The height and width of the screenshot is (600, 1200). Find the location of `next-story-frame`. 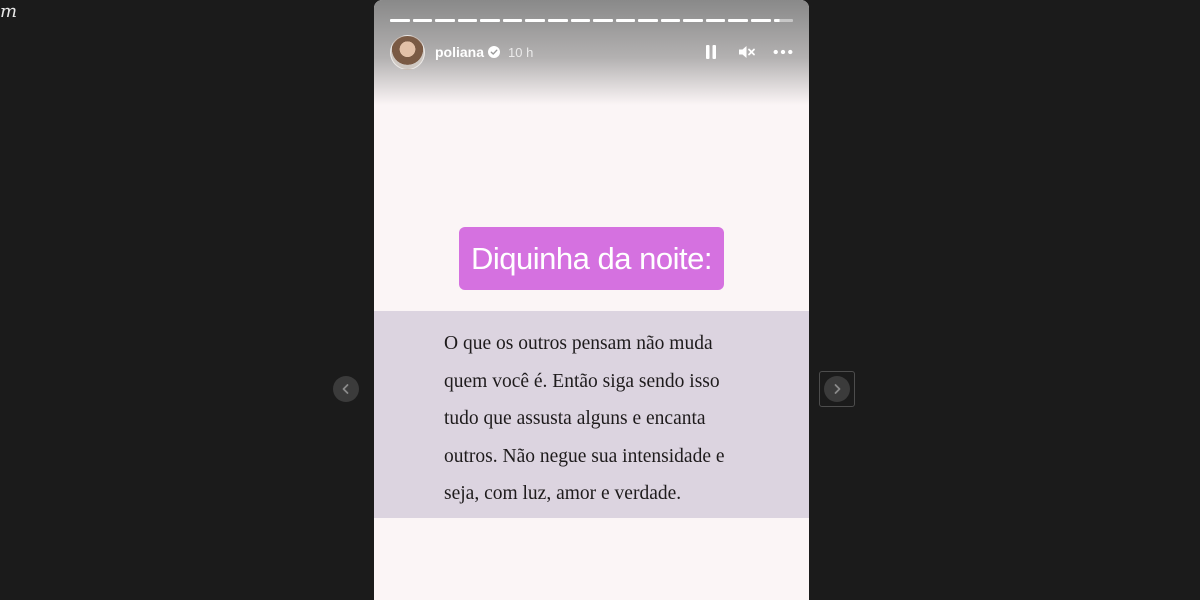

next-story-frame is located at coordinates (837, 389).